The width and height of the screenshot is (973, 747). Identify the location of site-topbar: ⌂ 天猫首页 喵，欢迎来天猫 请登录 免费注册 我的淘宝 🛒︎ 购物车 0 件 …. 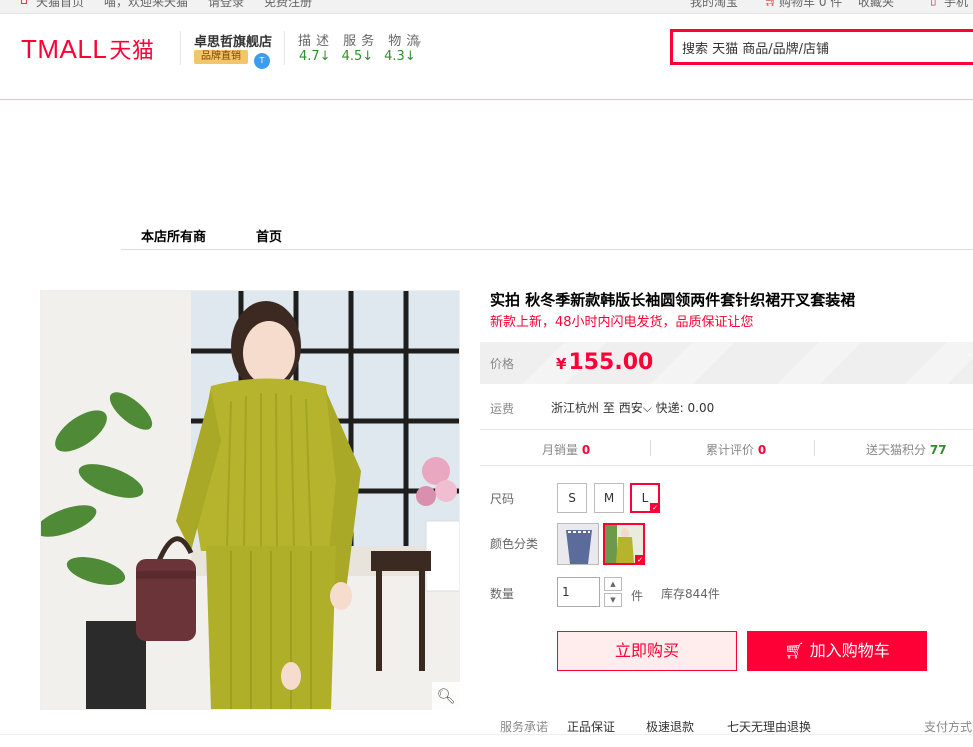
(486, 7).